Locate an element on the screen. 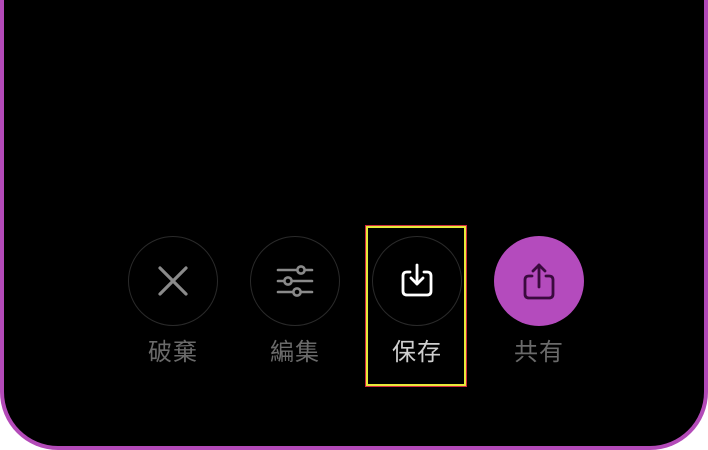  save-circle is located at coordinates (417, 281).